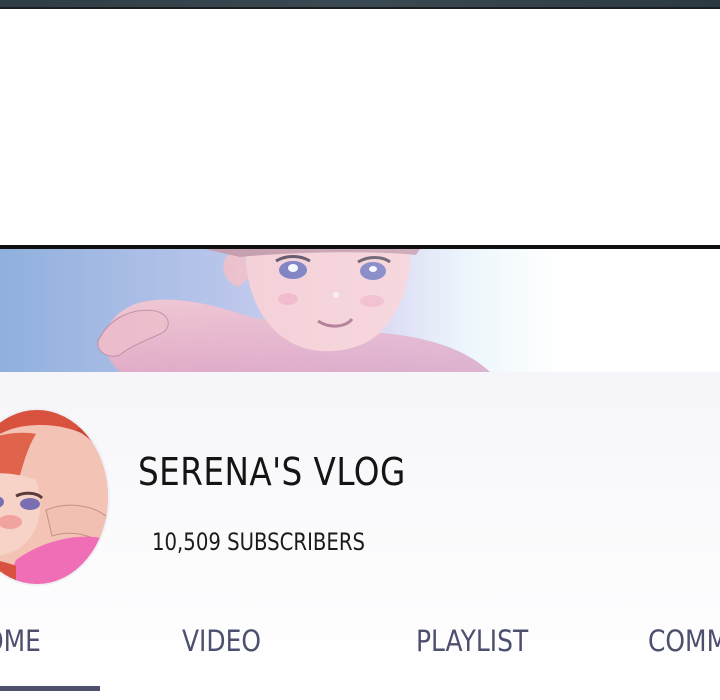  I want to click on tab-community: COMM, so click(684, 641).